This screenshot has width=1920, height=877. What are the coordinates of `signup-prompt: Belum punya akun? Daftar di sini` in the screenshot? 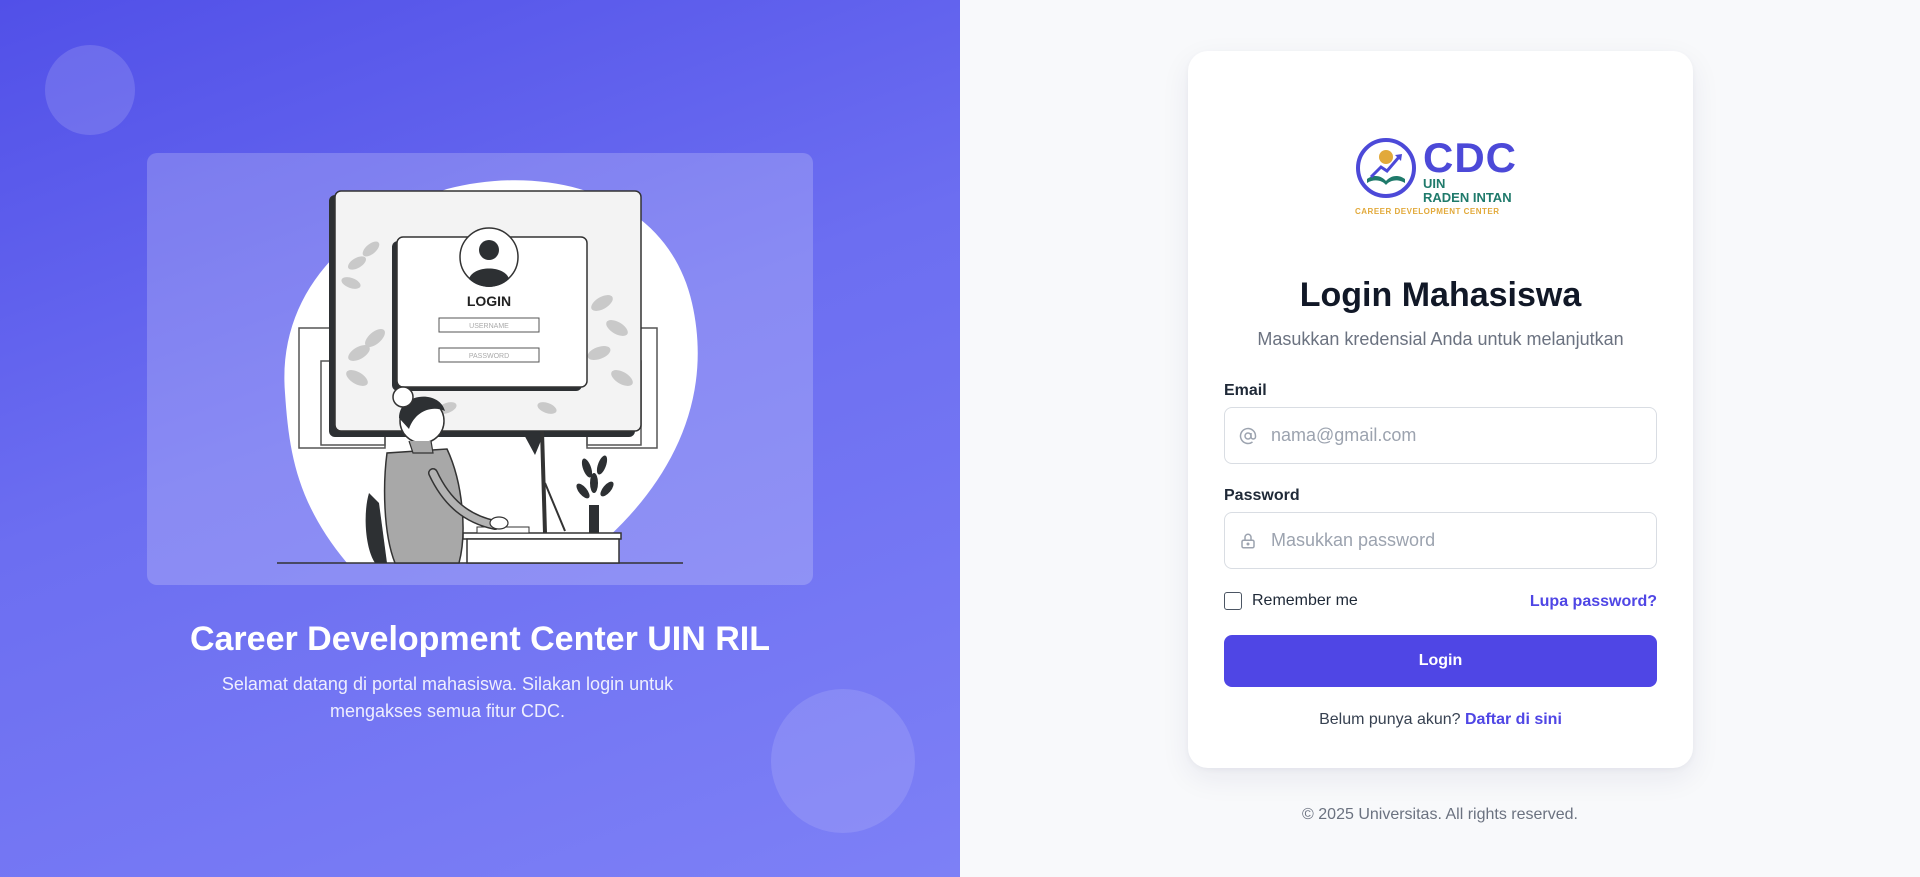 It's located at (1440, 720).